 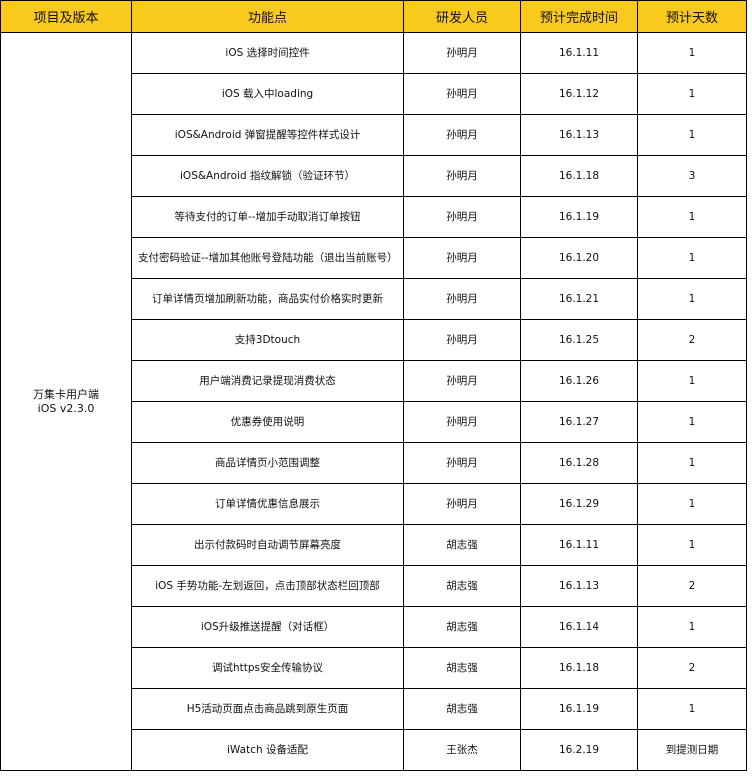 I want to click on due-date-cell: 16.1.26, so click(x=579, y=381).